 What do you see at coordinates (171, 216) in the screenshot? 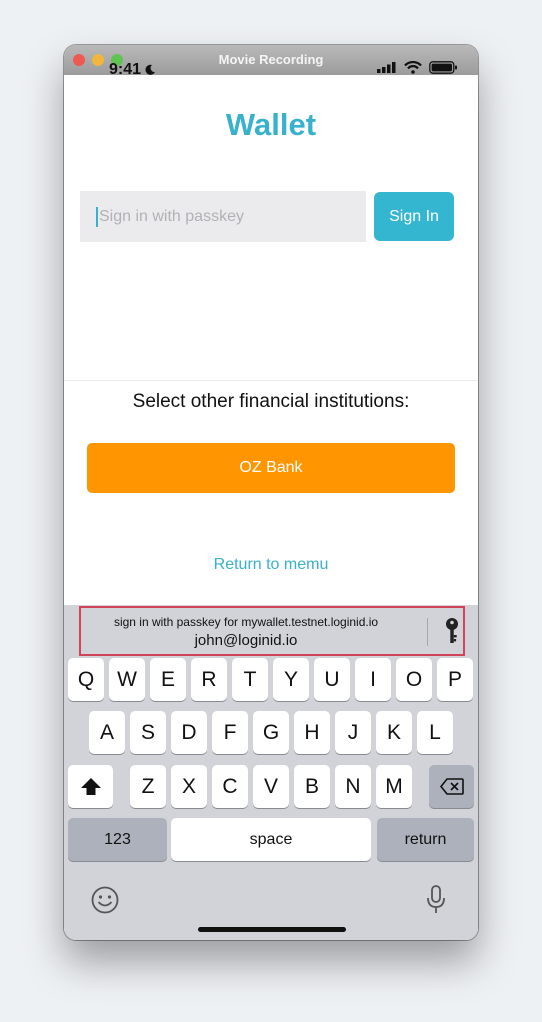
I see `passkey-placeholder: Sign in with passkey` at bounding box center [171, 216].